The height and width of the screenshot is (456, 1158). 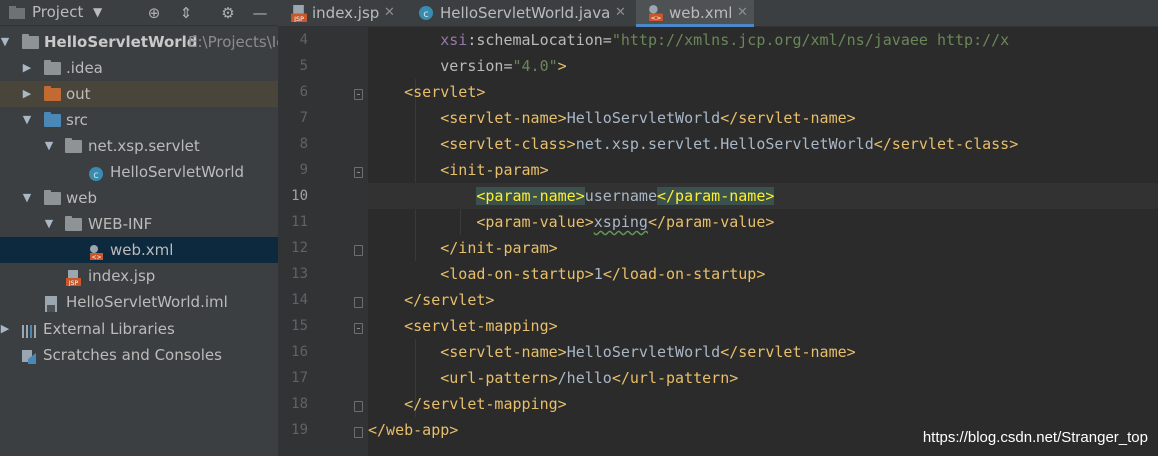 What do you see at coordinates (147, 302) in the screenshot?
I see `tree-item-label: HelloServletWorld.iml` at bounding box center [147, 302].